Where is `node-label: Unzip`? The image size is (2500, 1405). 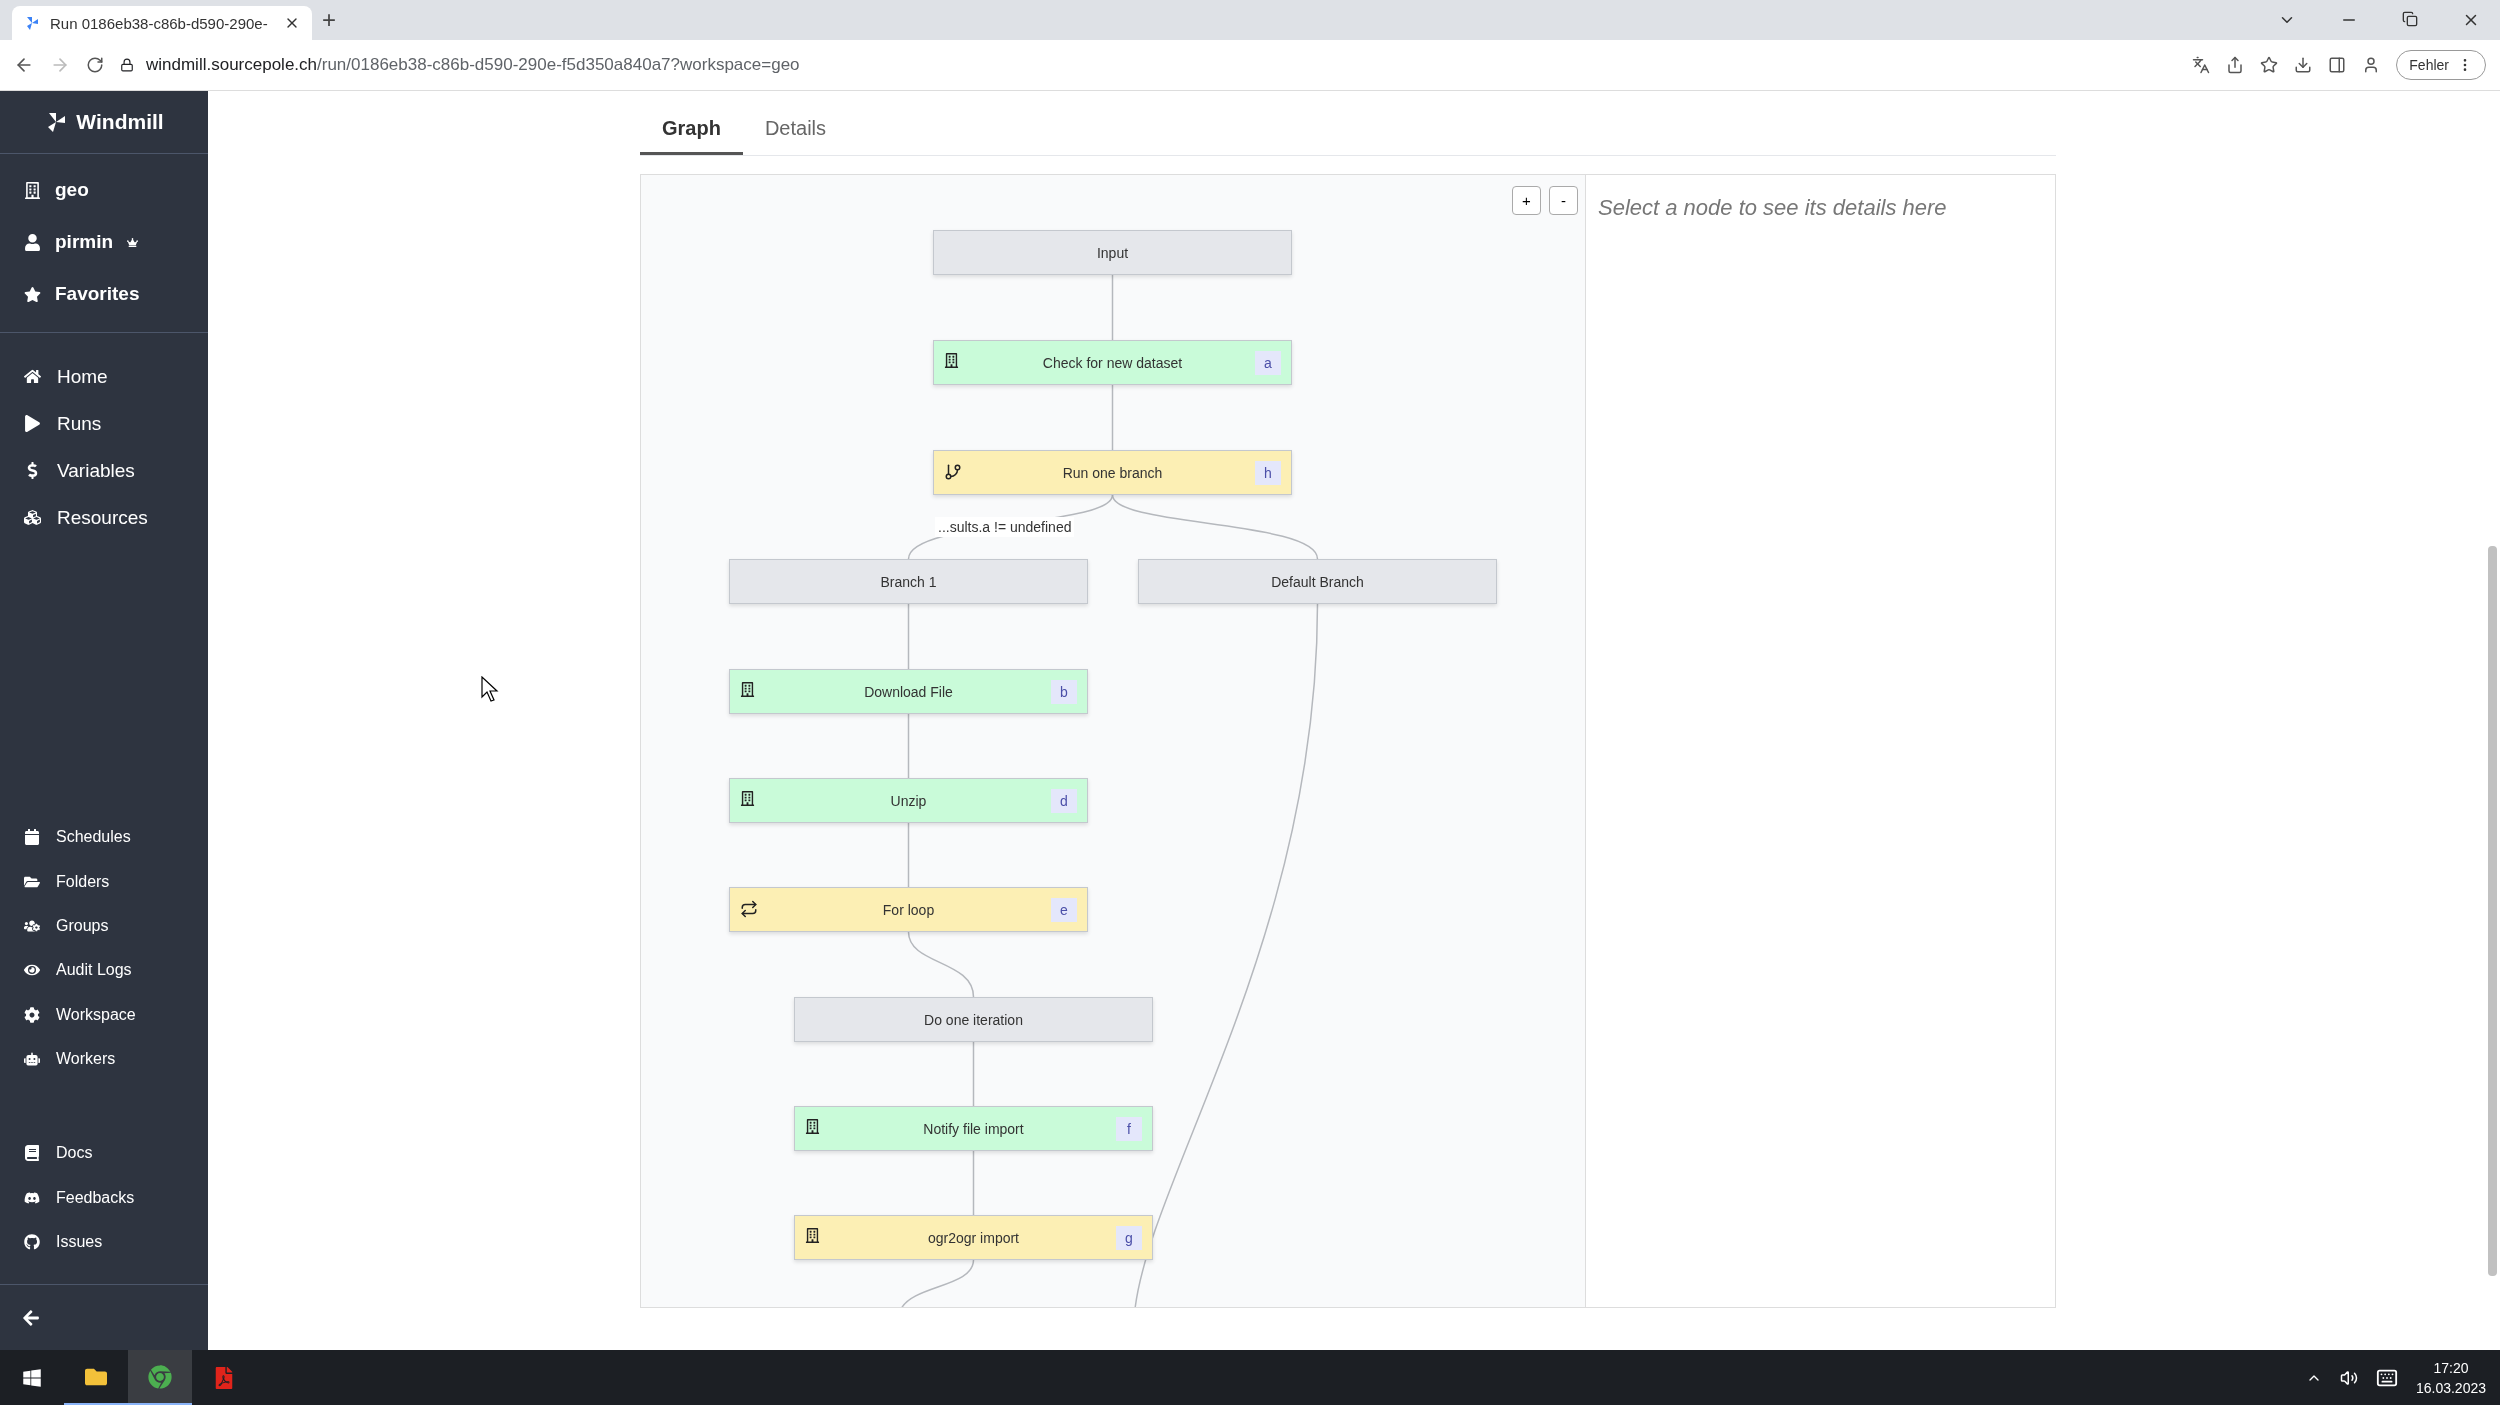
node-label: Unzip is located at coordinates (908, 800).